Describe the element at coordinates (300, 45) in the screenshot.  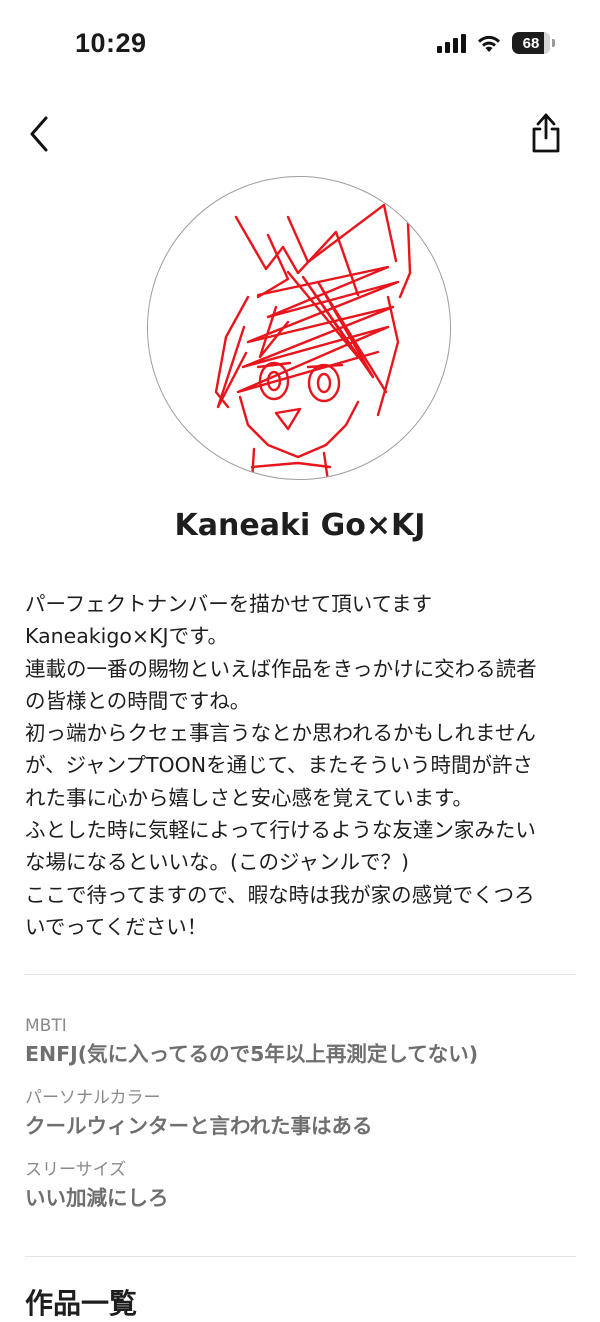
I see `status-bar: 10:29 68` at that location.